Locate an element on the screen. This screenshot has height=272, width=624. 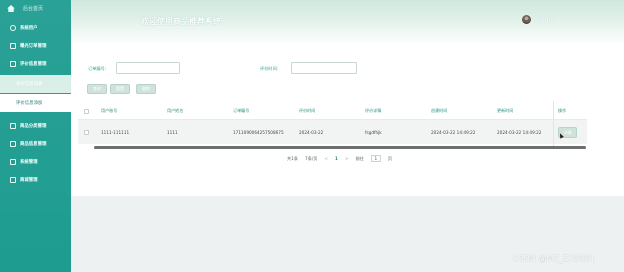
page-size-select: 7条/页 is located at coordinates (311, 159).